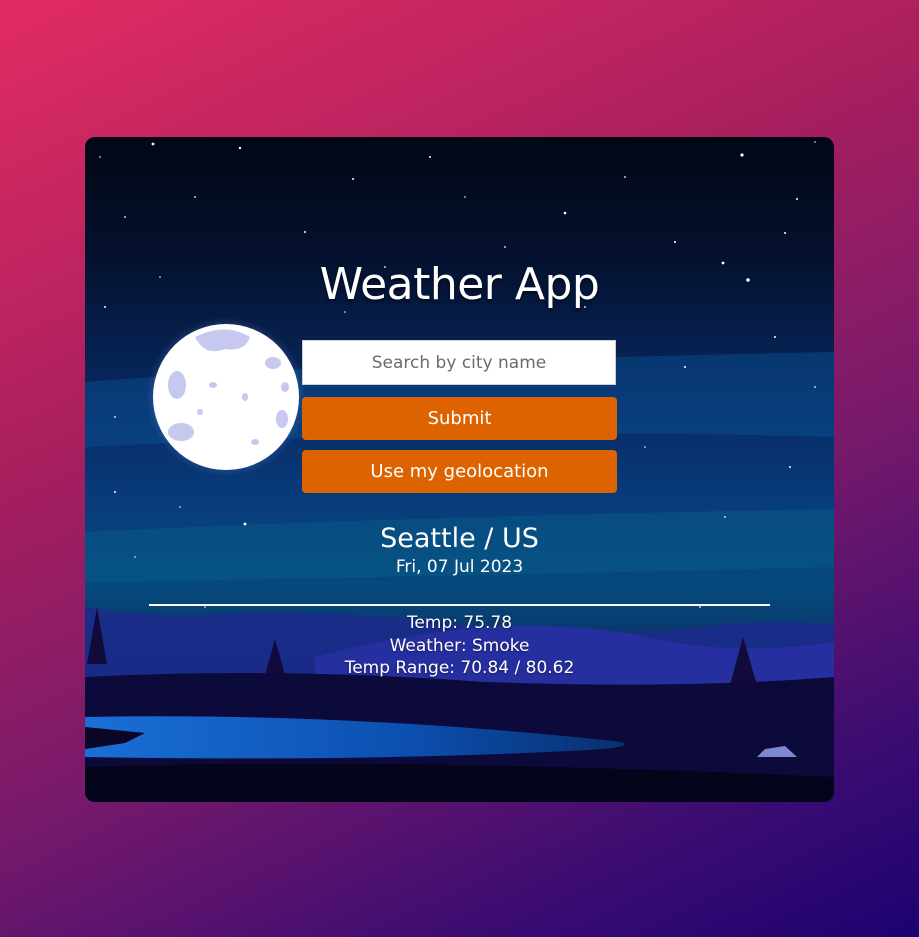 This screenshot has width=919, height=937. I want to click on city-search-input, so click(459, 362).